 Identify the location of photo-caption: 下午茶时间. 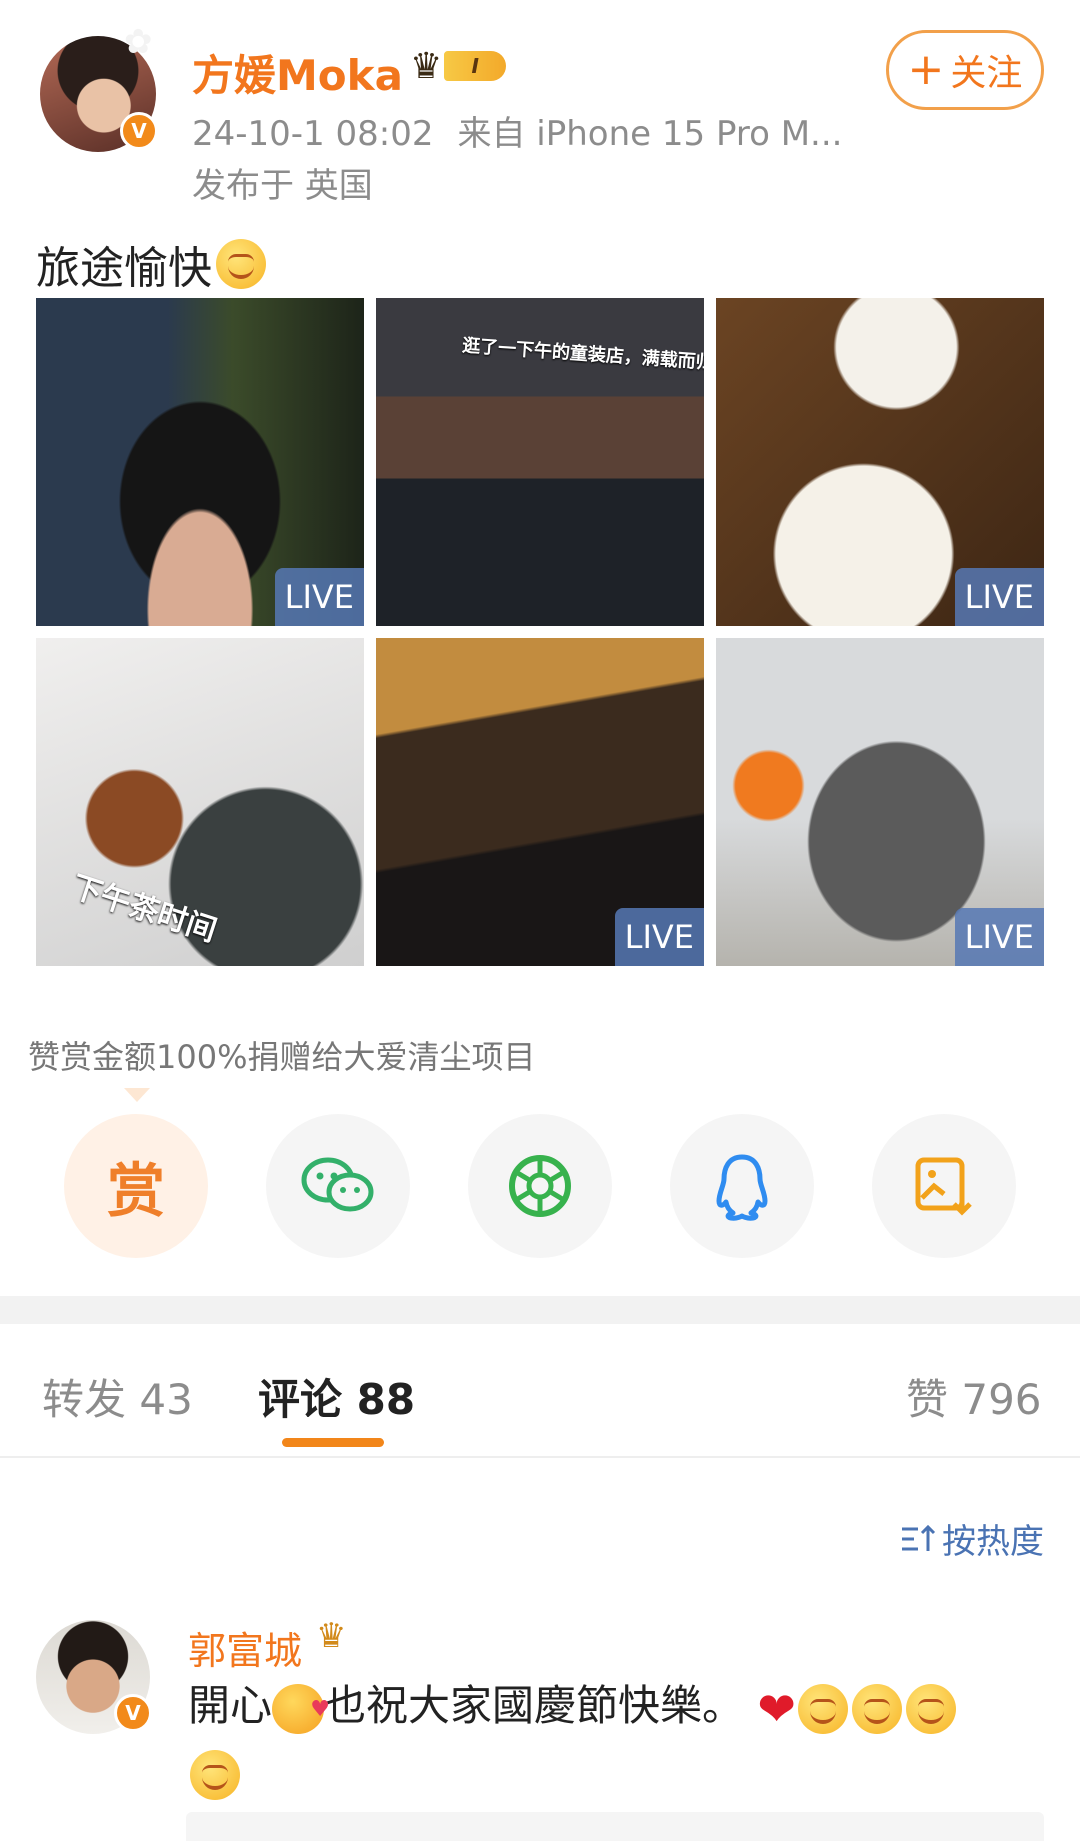
(144, 909).